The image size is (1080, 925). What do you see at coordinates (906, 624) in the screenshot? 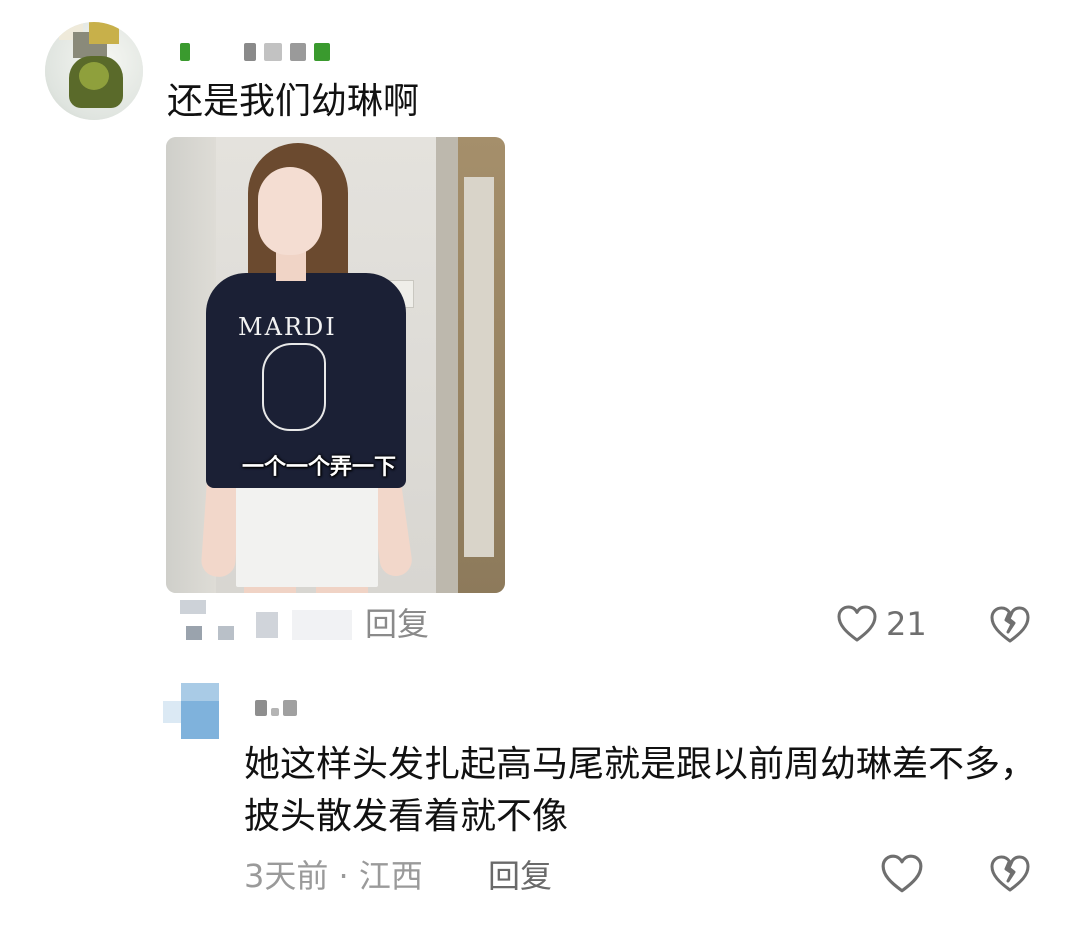
I see `like-count: 21` at bounding box center [906, 624].